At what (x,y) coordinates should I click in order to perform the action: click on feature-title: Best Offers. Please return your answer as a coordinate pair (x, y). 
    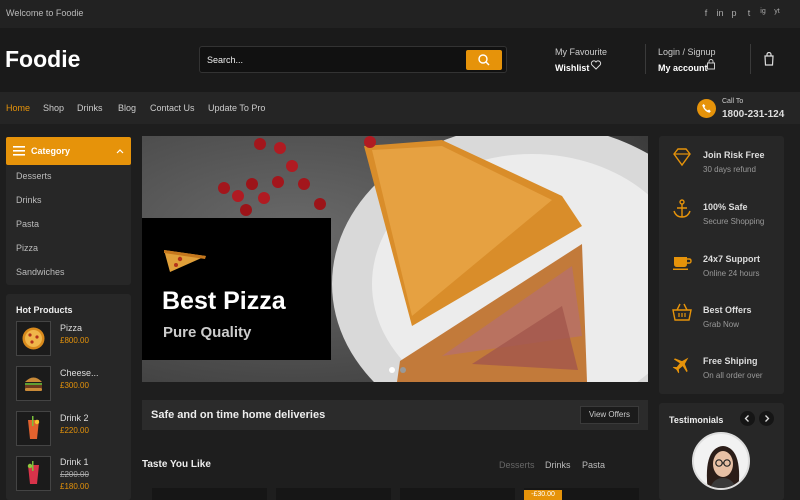
    Looking at the image, I should click on (727, 310).